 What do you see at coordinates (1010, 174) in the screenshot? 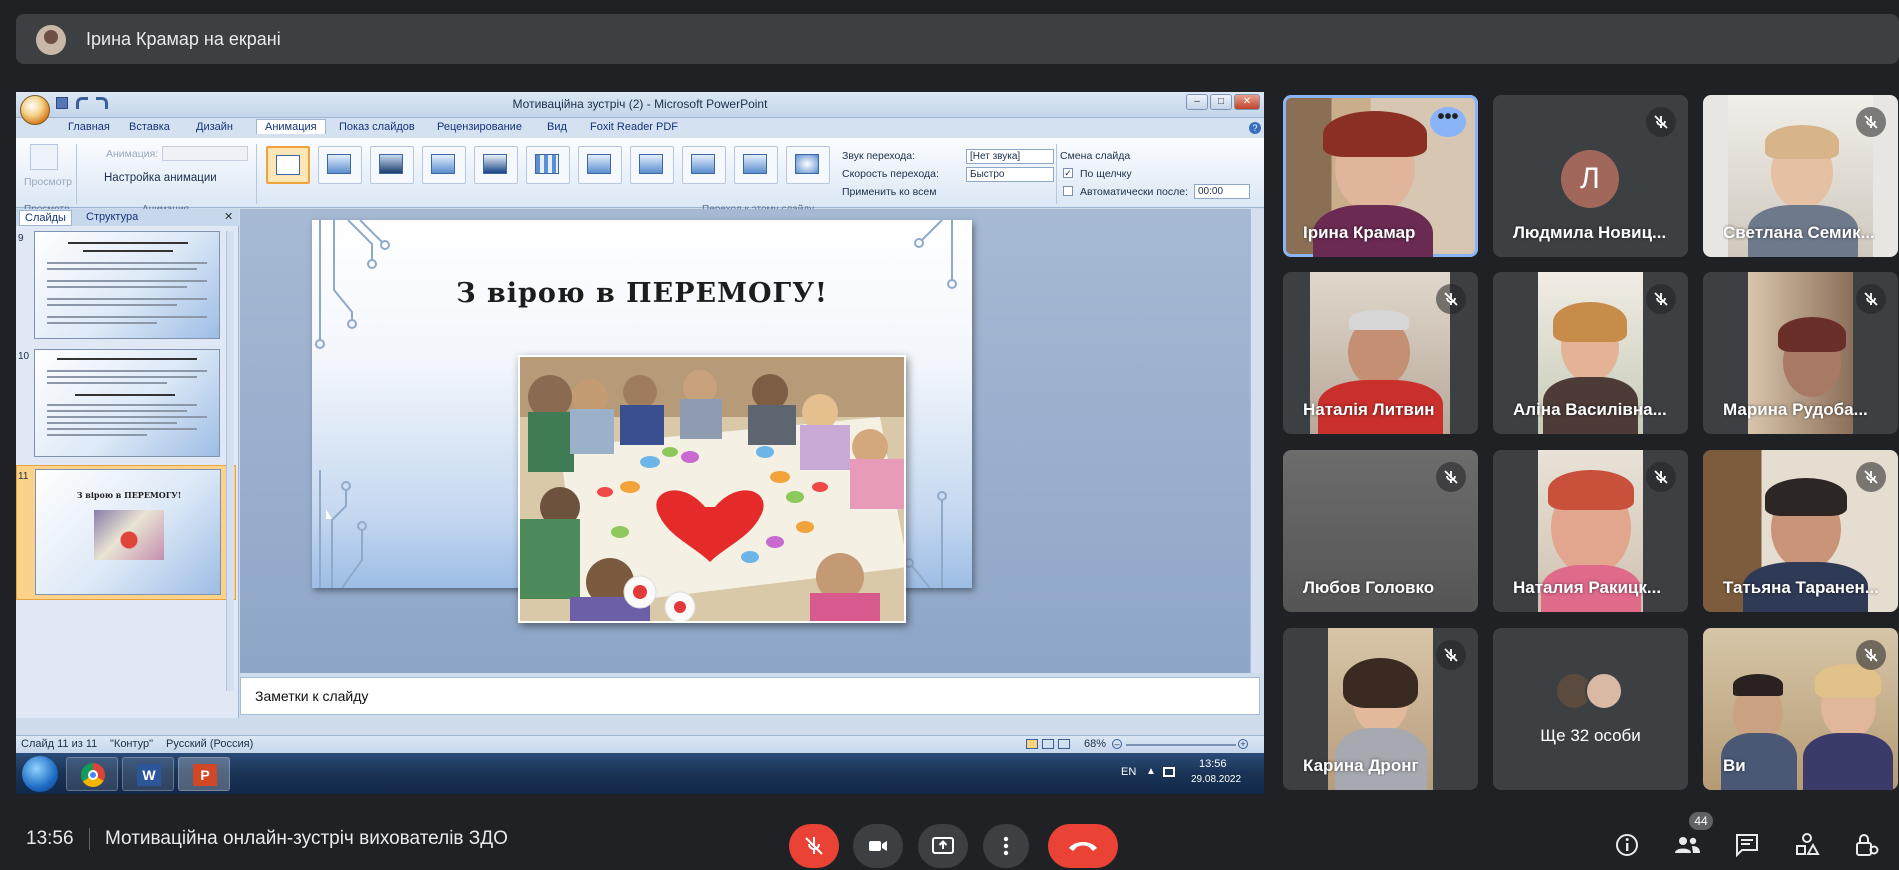
I see `speed-select: Быстро` at bounding box center [1010, 174].